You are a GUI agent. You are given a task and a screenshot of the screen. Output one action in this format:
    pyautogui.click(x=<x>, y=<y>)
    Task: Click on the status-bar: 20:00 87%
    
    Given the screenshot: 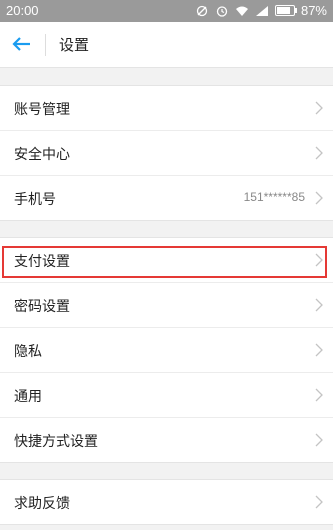 What is the action you would take?
    pyautogui.click(x=166, y=11)
    